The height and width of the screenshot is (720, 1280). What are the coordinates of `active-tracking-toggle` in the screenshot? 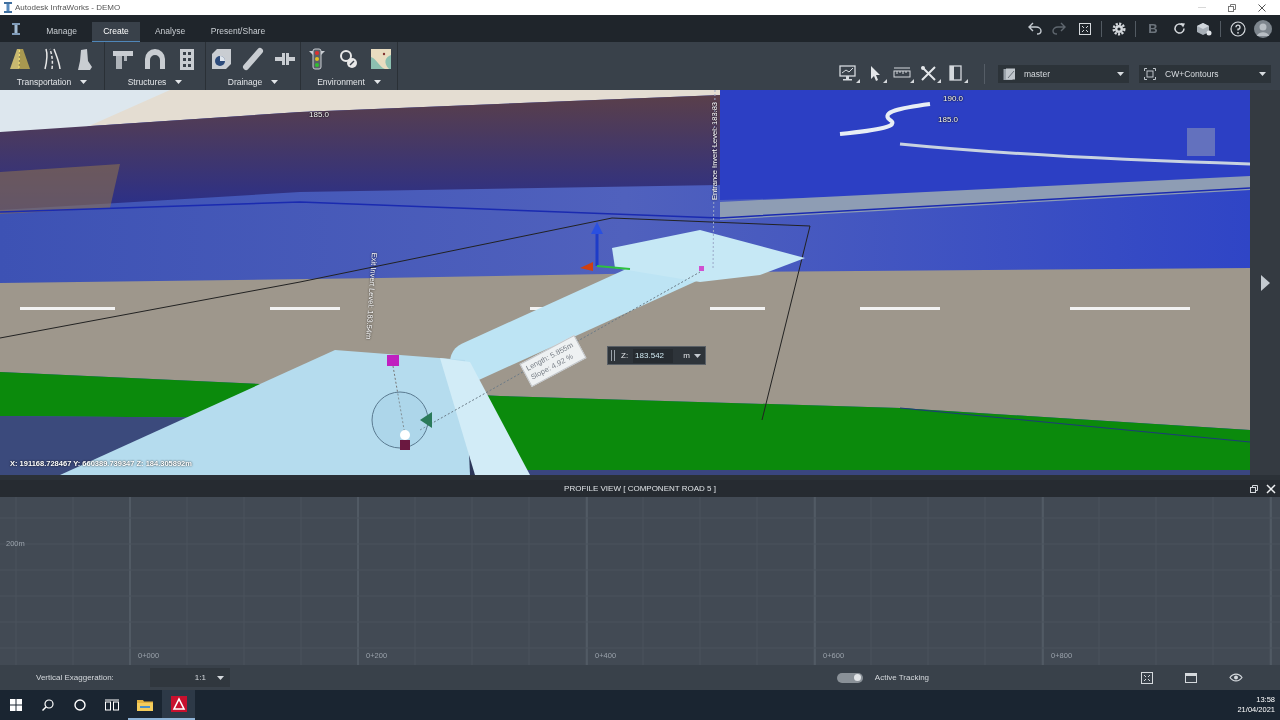 It's located at (849, 677).